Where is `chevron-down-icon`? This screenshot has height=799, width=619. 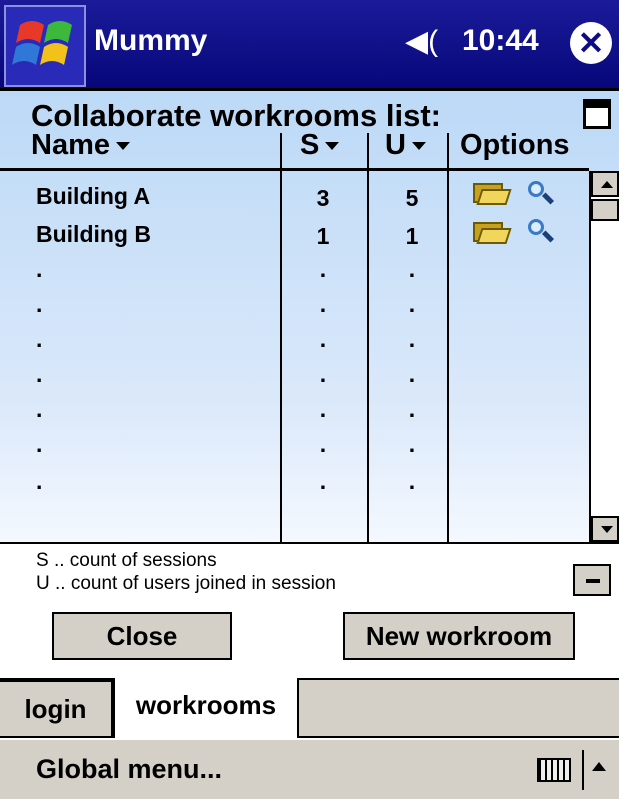
chevron-down-icon is located at coordinates (607, 529).